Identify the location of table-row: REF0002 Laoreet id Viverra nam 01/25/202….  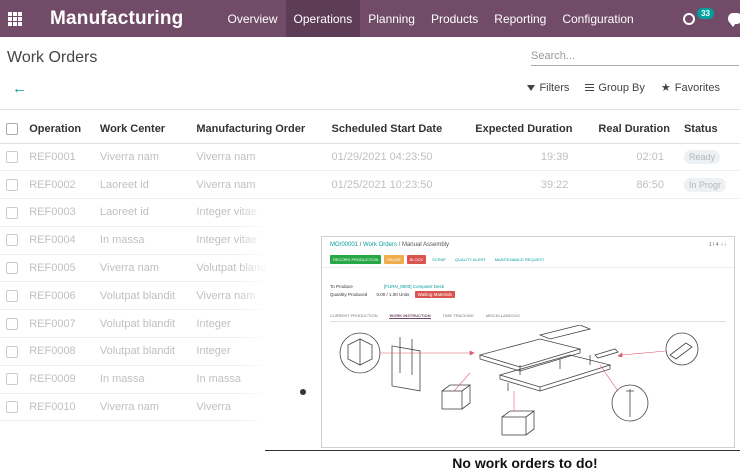
(370, 185).